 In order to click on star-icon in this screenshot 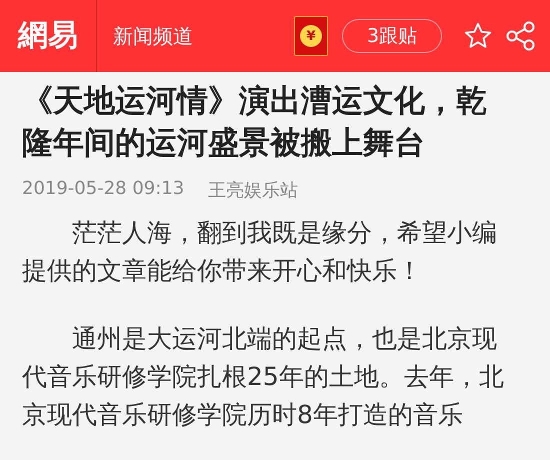, I will do `click(478, 36)`.